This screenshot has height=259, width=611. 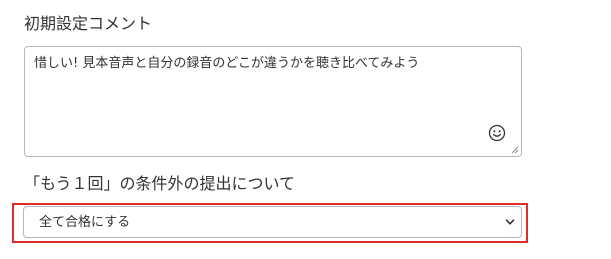 What do you see at coordinates (497, 133) in the screenshot?
I see `smiley-face-icon` at bounding box center [497, 133].